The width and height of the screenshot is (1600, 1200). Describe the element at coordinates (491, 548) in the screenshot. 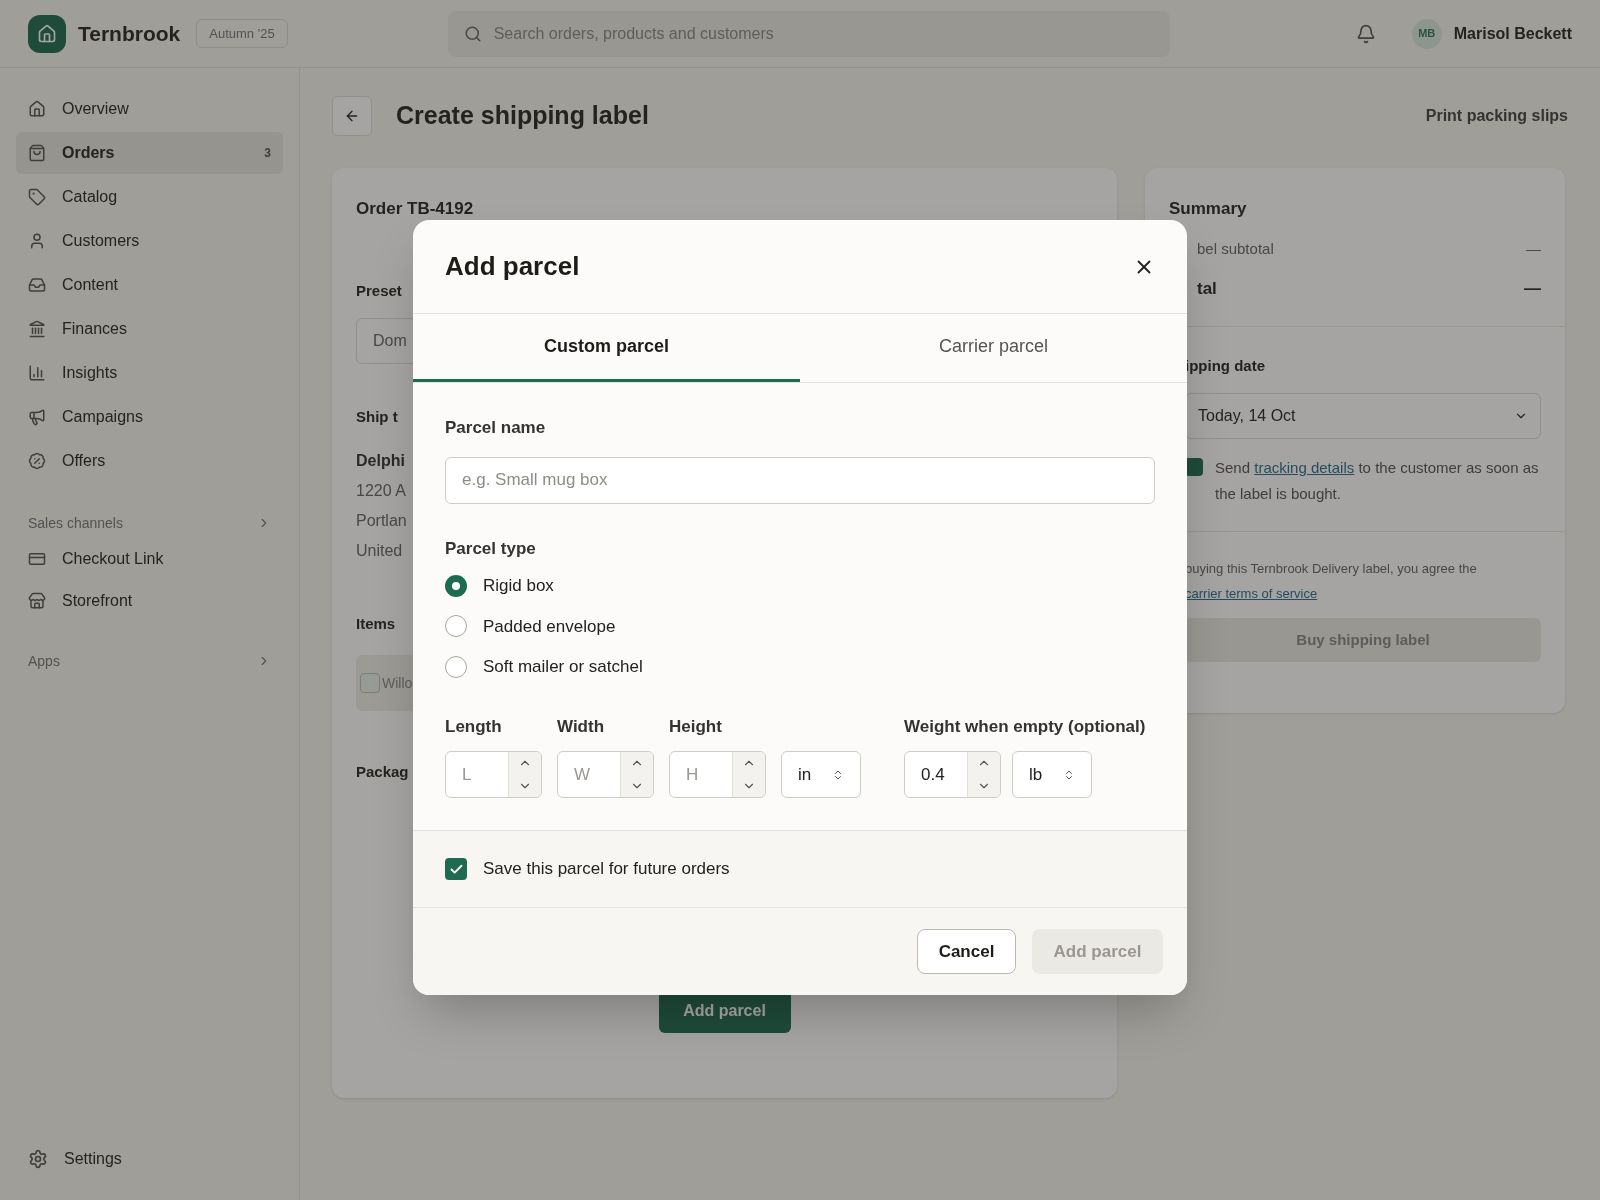

I see `field-label: Parcel type` at that location.